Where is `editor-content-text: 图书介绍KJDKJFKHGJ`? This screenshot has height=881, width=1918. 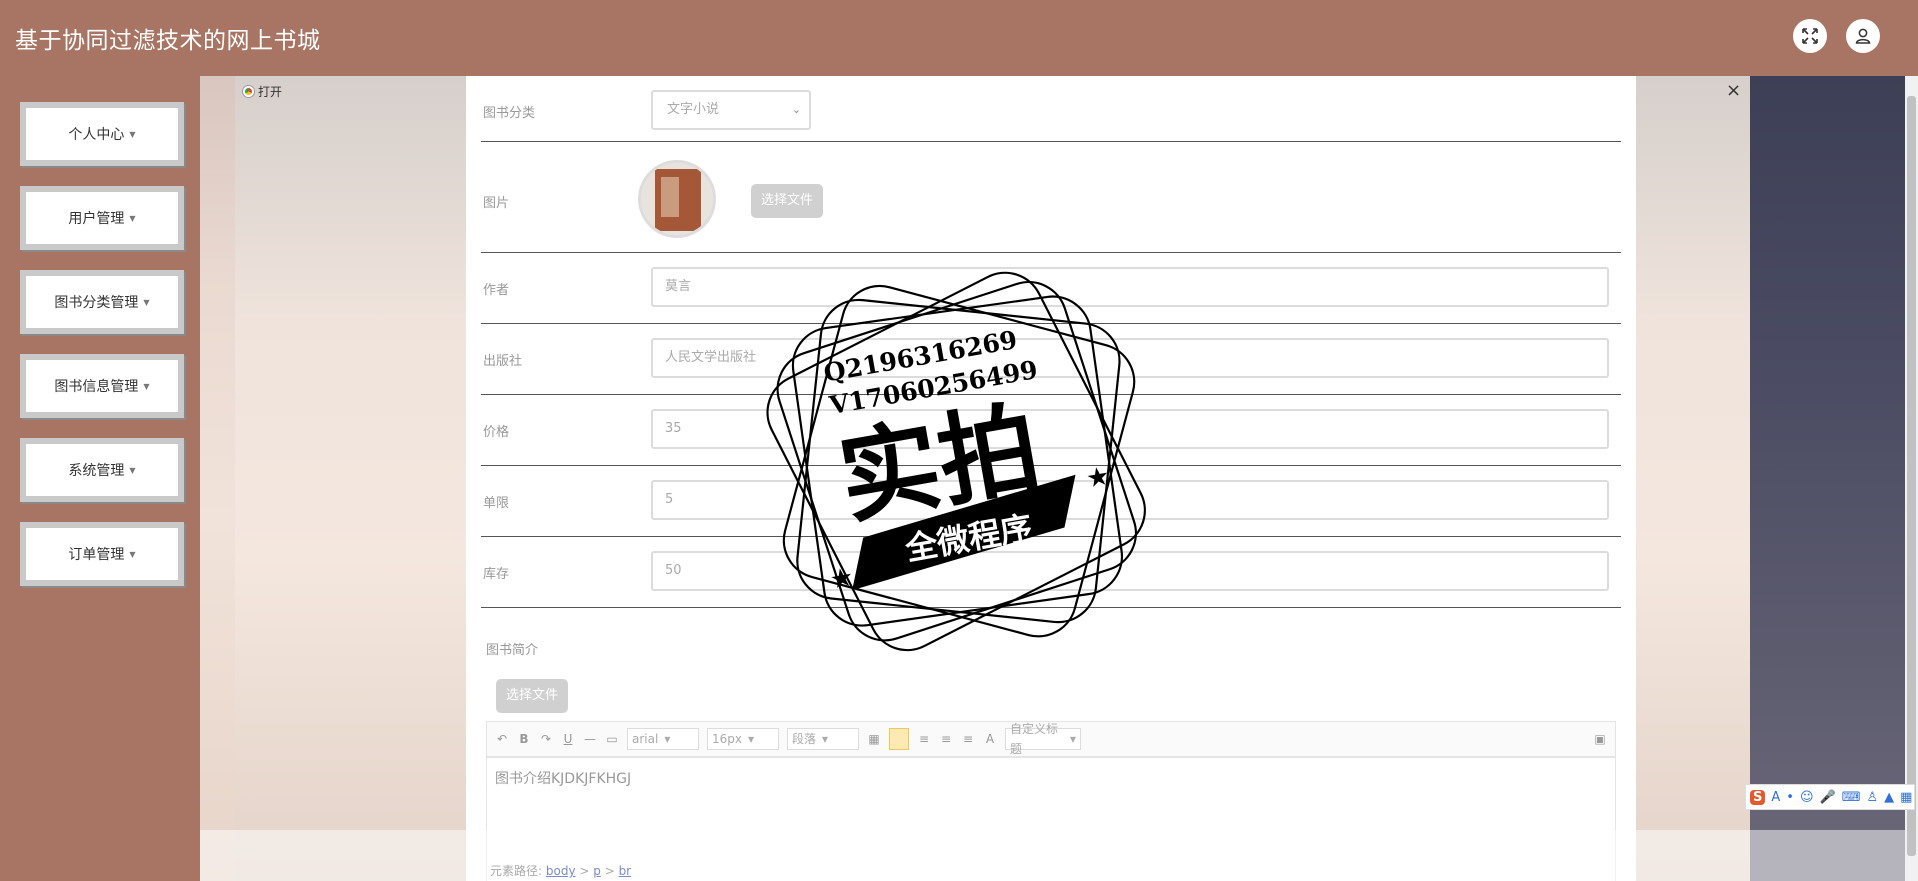
editor-content-text: 图书介绍KJDKJFKHGJ is located at coordinates (563, 779).